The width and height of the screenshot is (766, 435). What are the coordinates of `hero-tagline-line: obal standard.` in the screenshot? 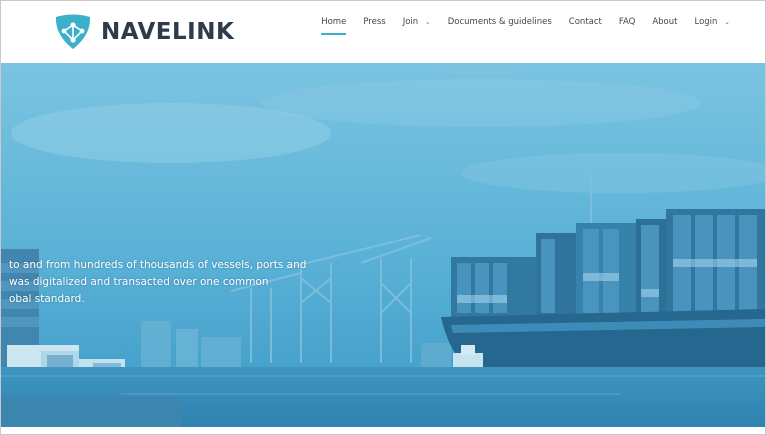 It's located at (47, 299).